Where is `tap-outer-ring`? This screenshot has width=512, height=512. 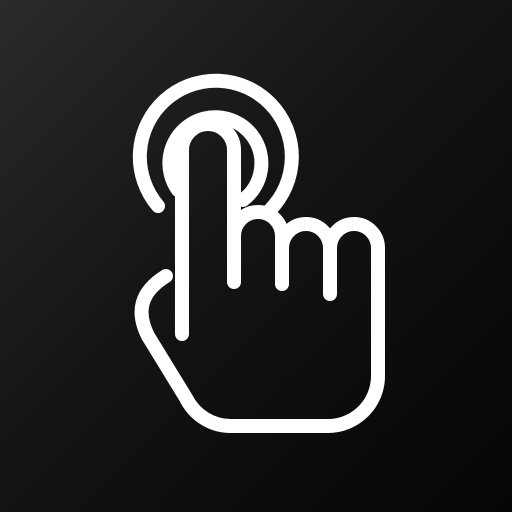
tap-outer-ring is located at coordinates (215, 145).